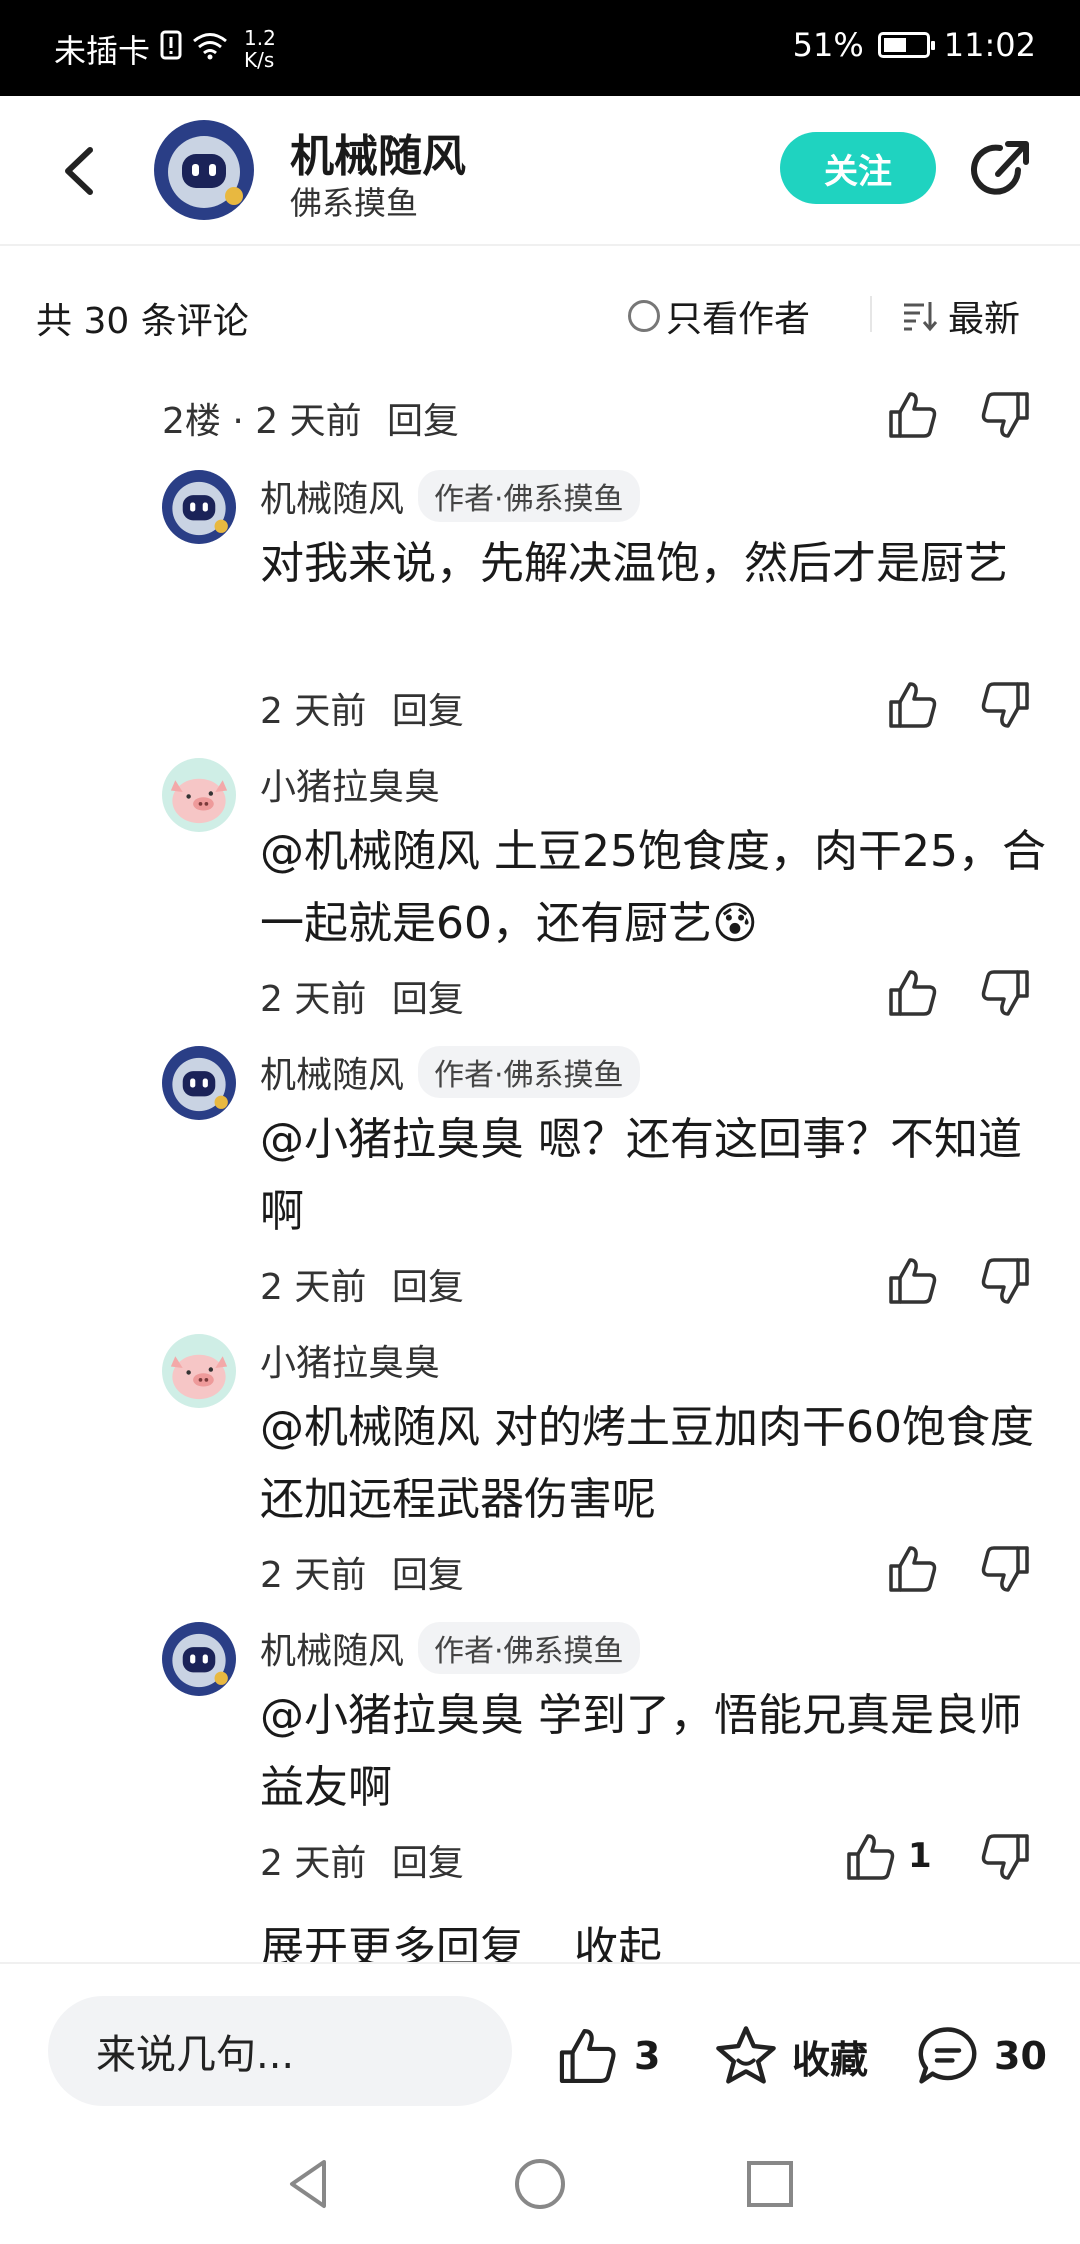 This screenshot has width=1080, height=2244. I want to click on comments-button: 30, so click(980, 2056).